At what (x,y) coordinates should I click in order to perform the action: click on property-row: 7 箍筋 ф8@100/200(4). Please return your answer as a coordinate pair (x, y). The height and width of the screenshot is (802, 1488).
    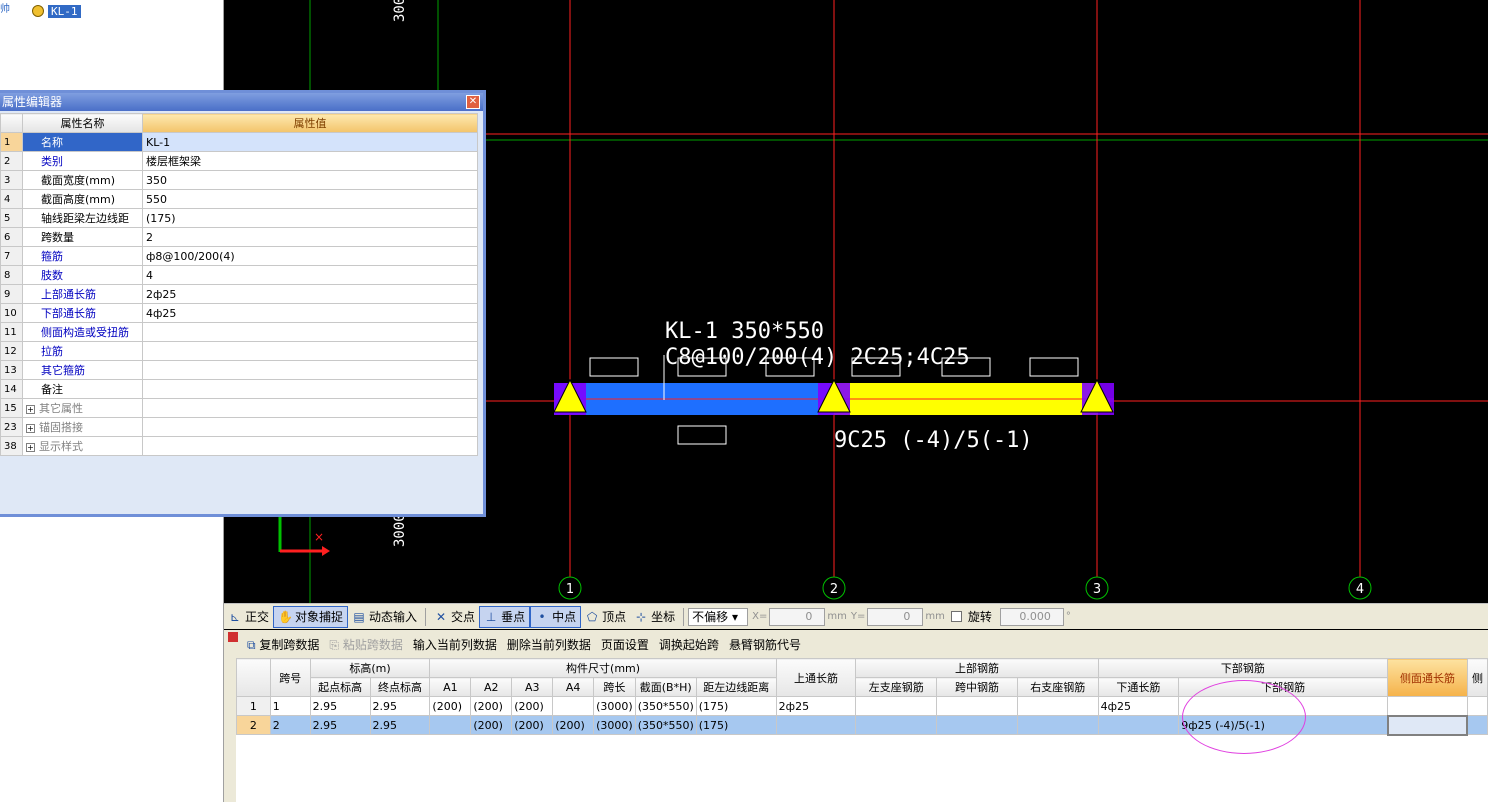
    Looking at the image, I should click on (239, 256).